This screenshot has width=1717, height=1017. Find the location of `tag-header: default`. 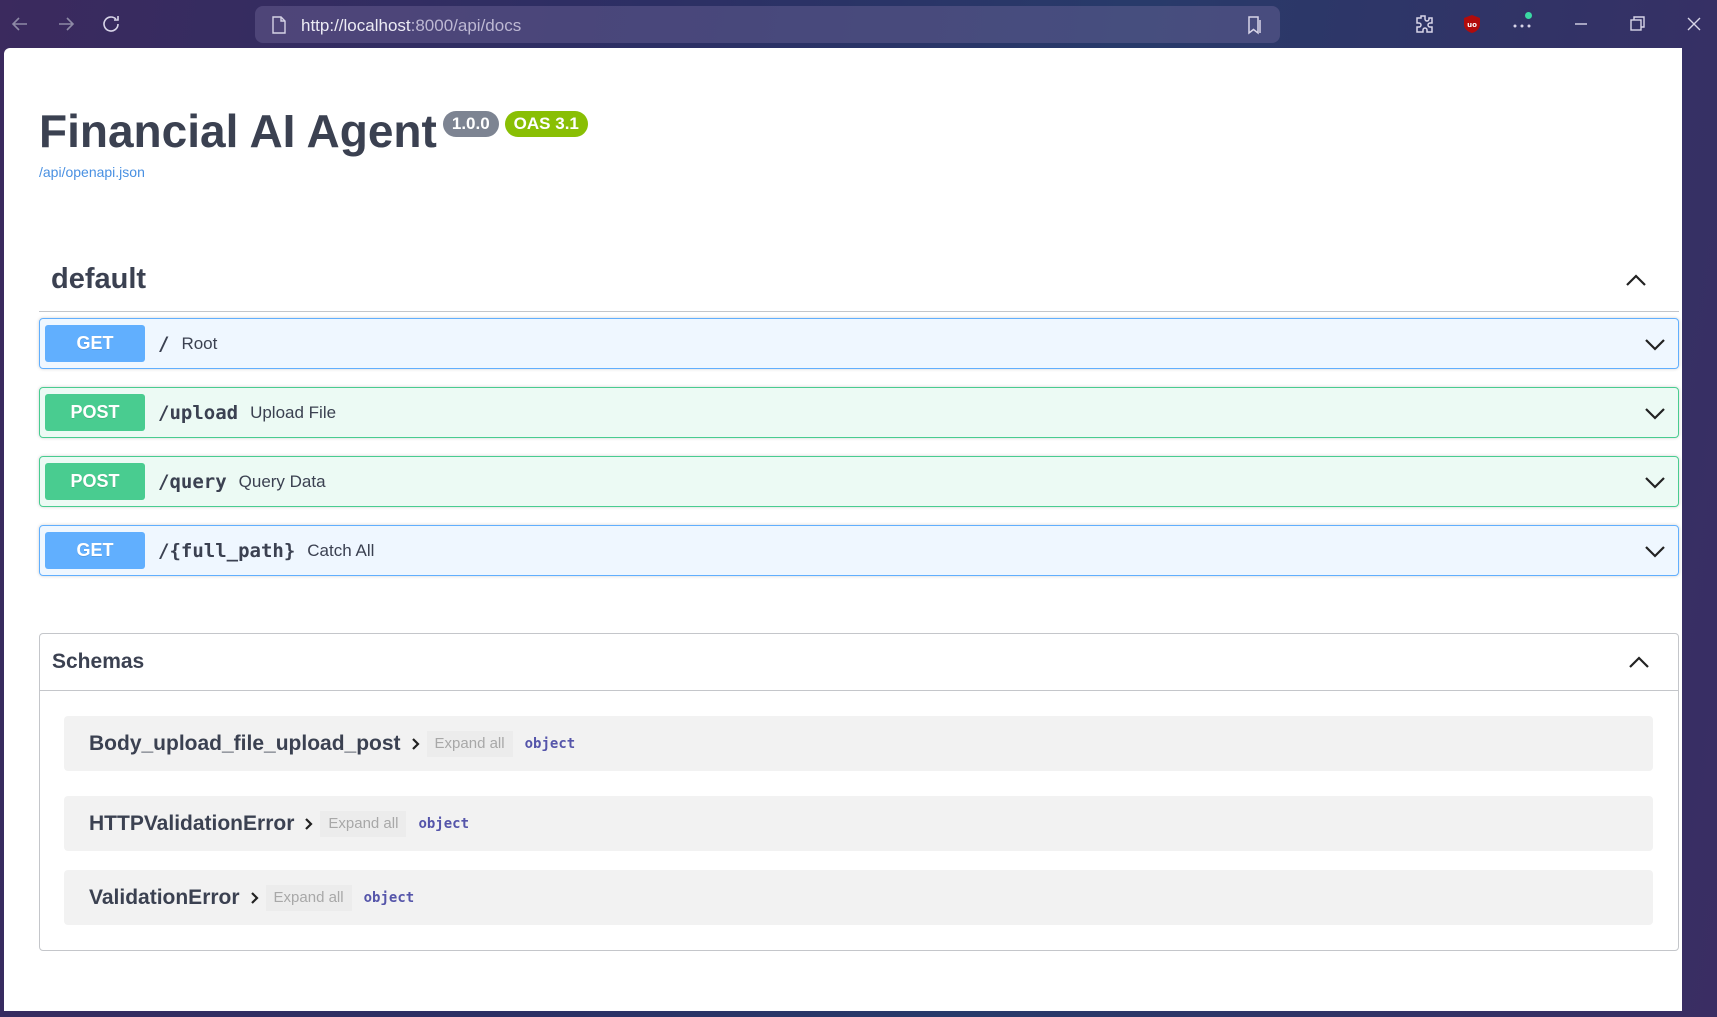

tag-header: default is located at coordinates (859, 280).